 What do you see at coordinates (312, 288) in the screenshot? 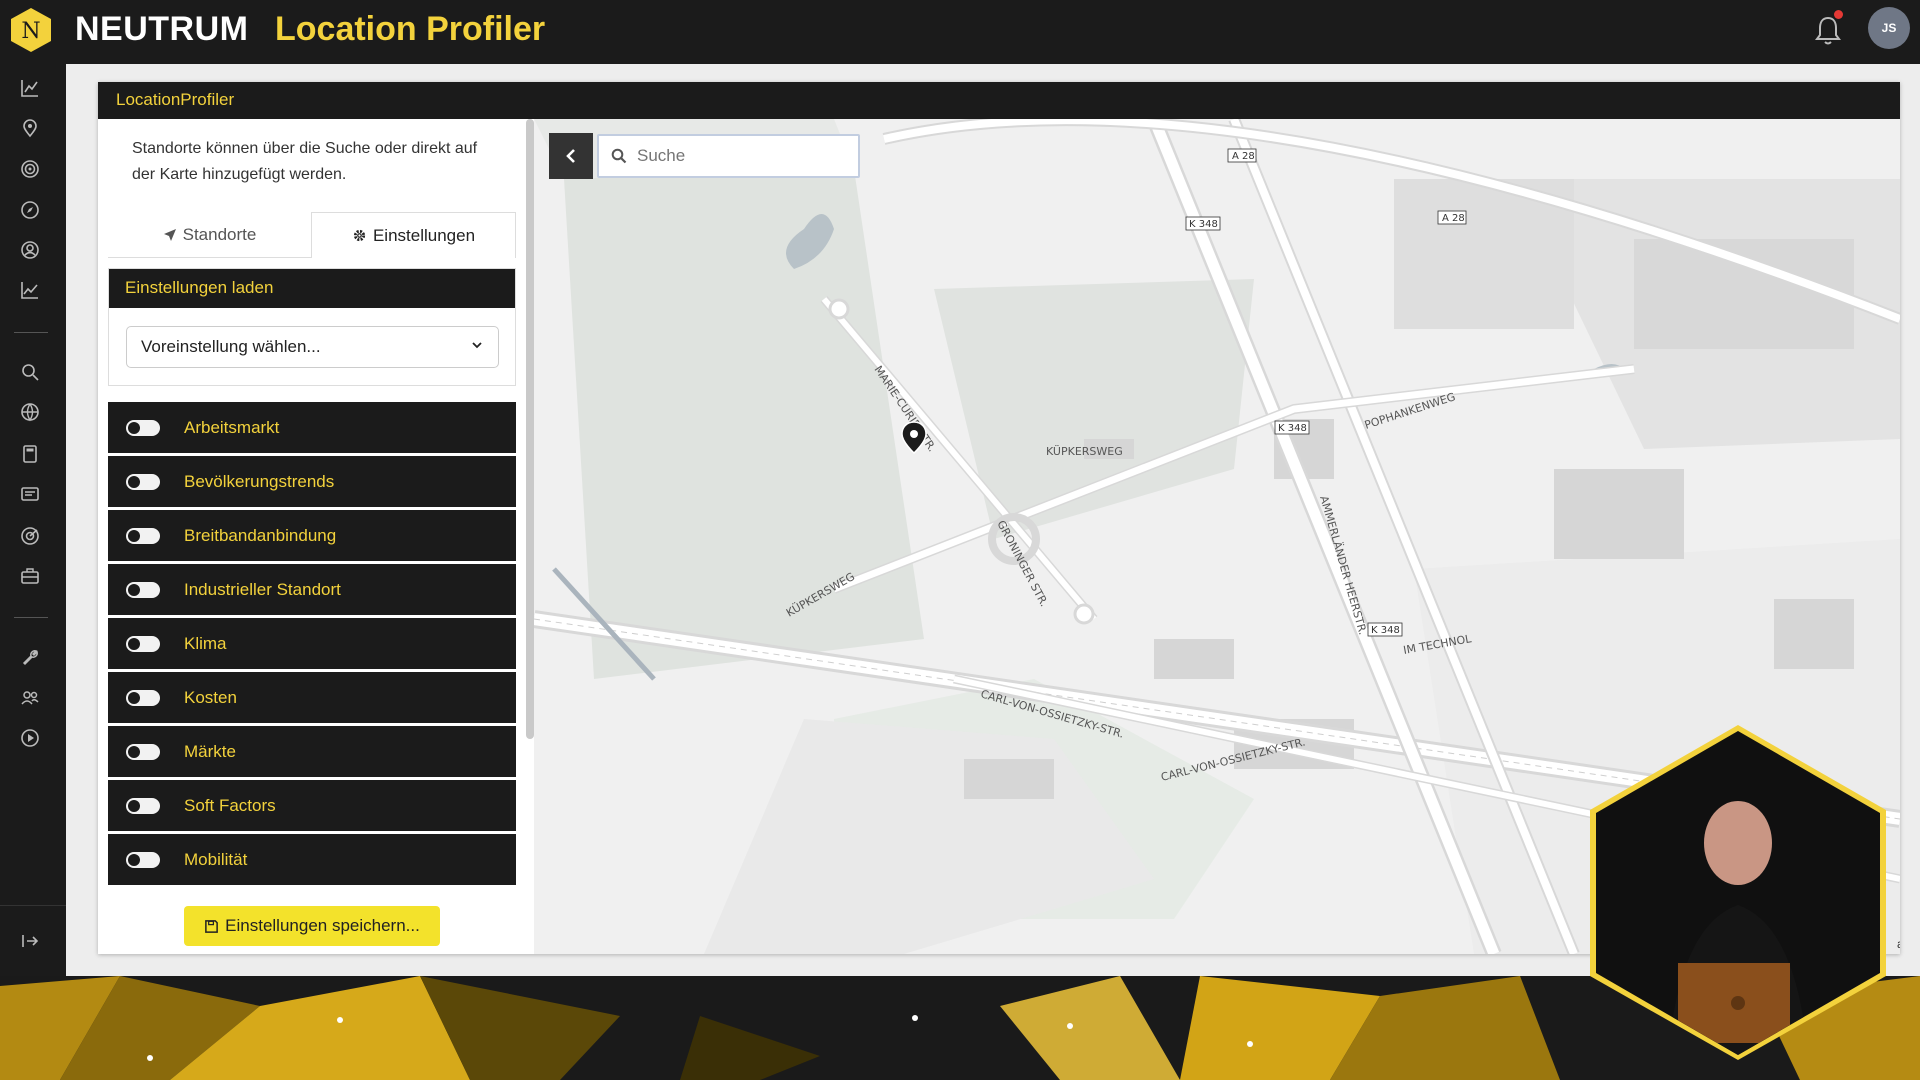
I see `load-settings-title: Einstellungen laden` at bounding box center [312, 288].